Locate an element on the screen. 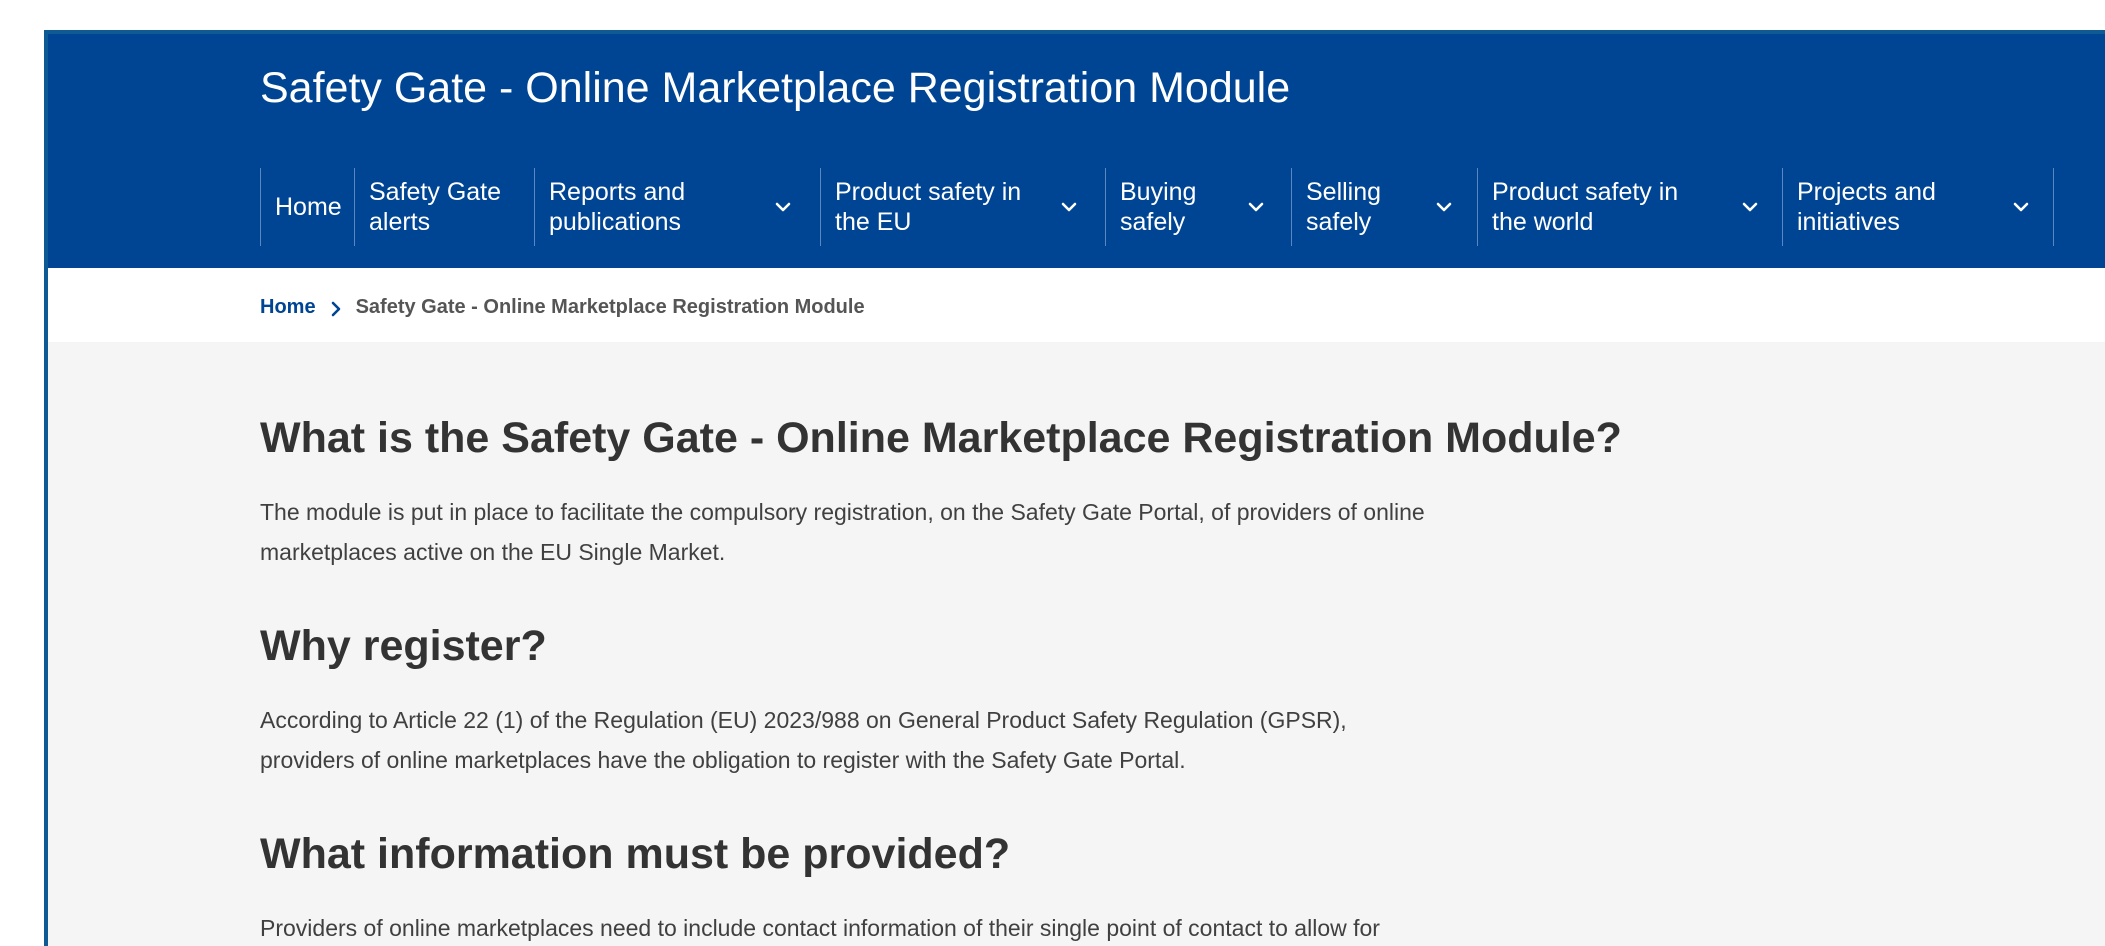 The image size is (2105, 946). nav-item-projects-and-initiatives: Projects and initiatives is located at coordinates (1918, 207).